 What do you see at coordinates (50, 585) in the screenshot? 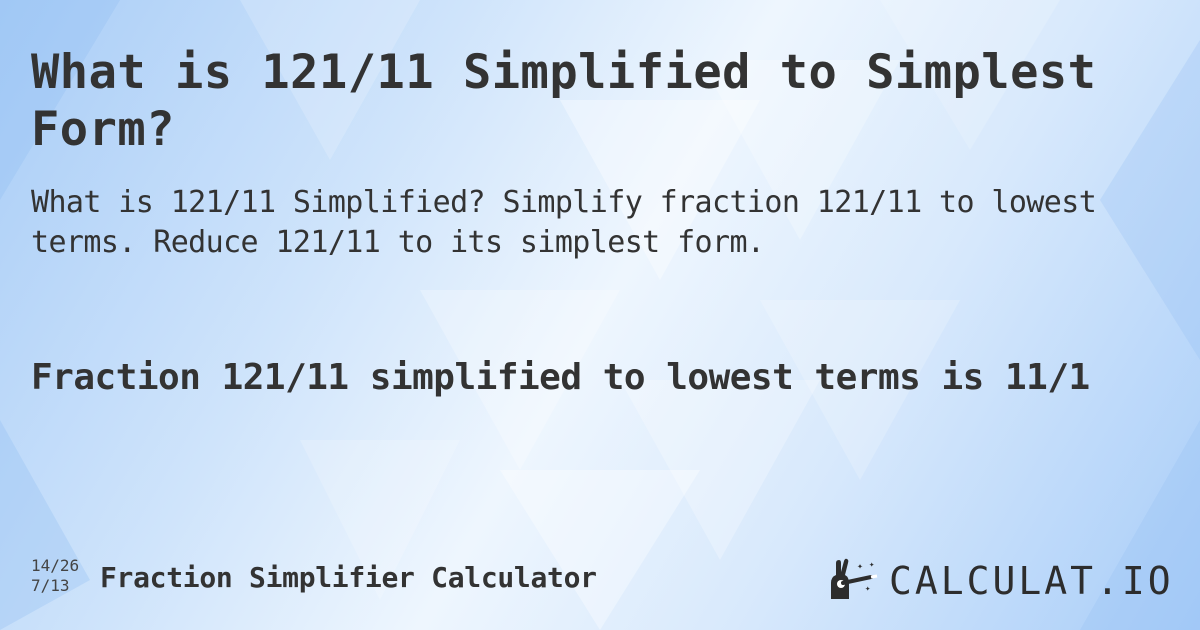
I see `fraction-example-bottom: 7/13` at bounding box center [50, 585].